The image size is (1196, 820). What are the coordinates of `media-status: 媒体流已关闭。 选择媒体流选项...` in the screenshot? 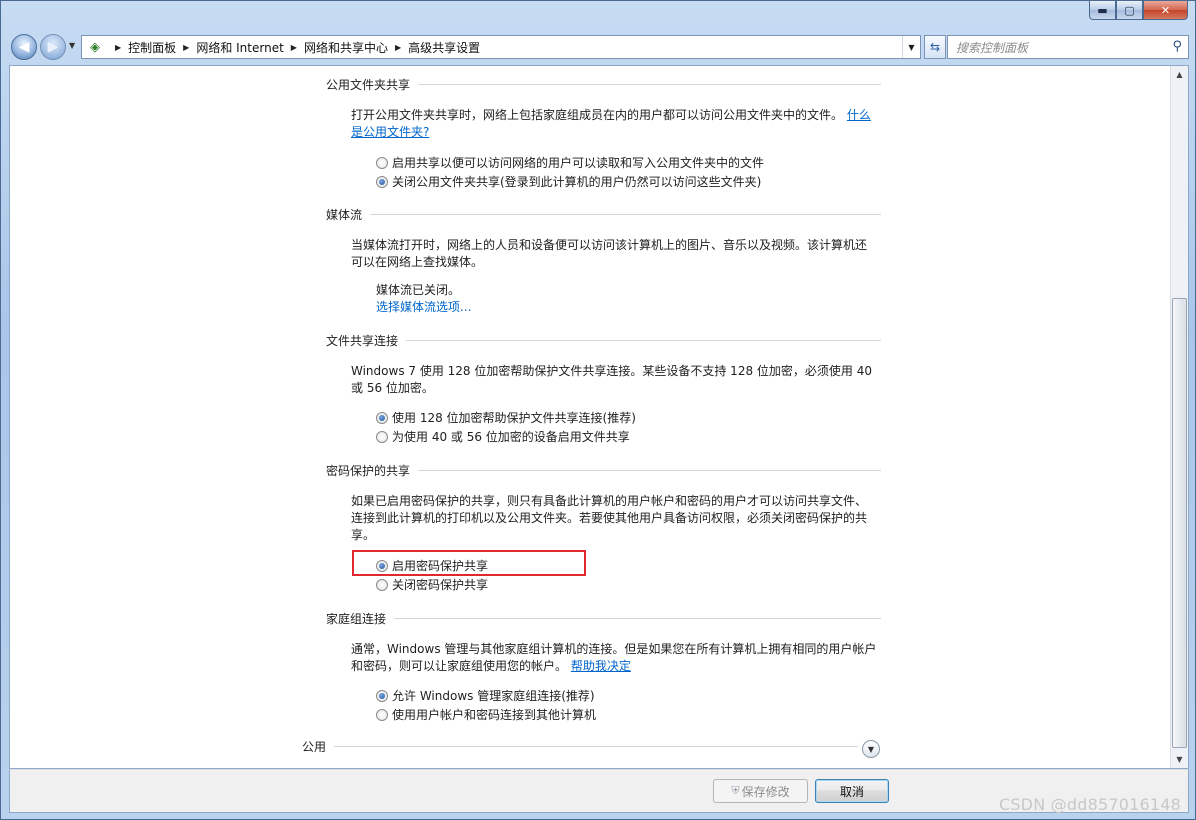 It's located at (424, 298).